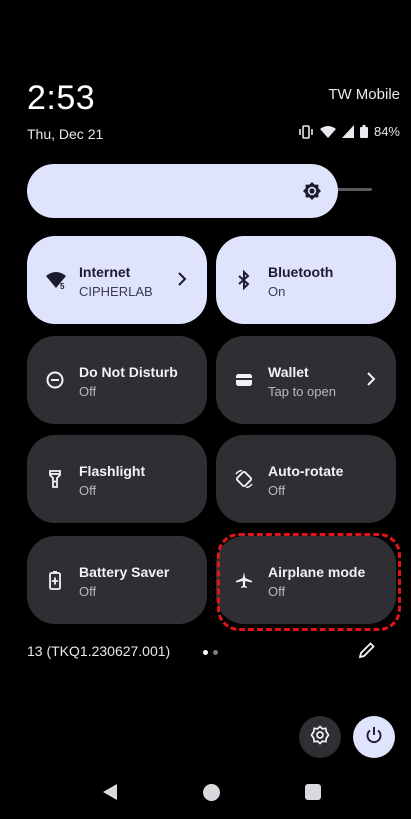 This screenshot has height=819, width=411. I want to click on tile-battery-saver: Battery Saver Off, so click(117, 580).